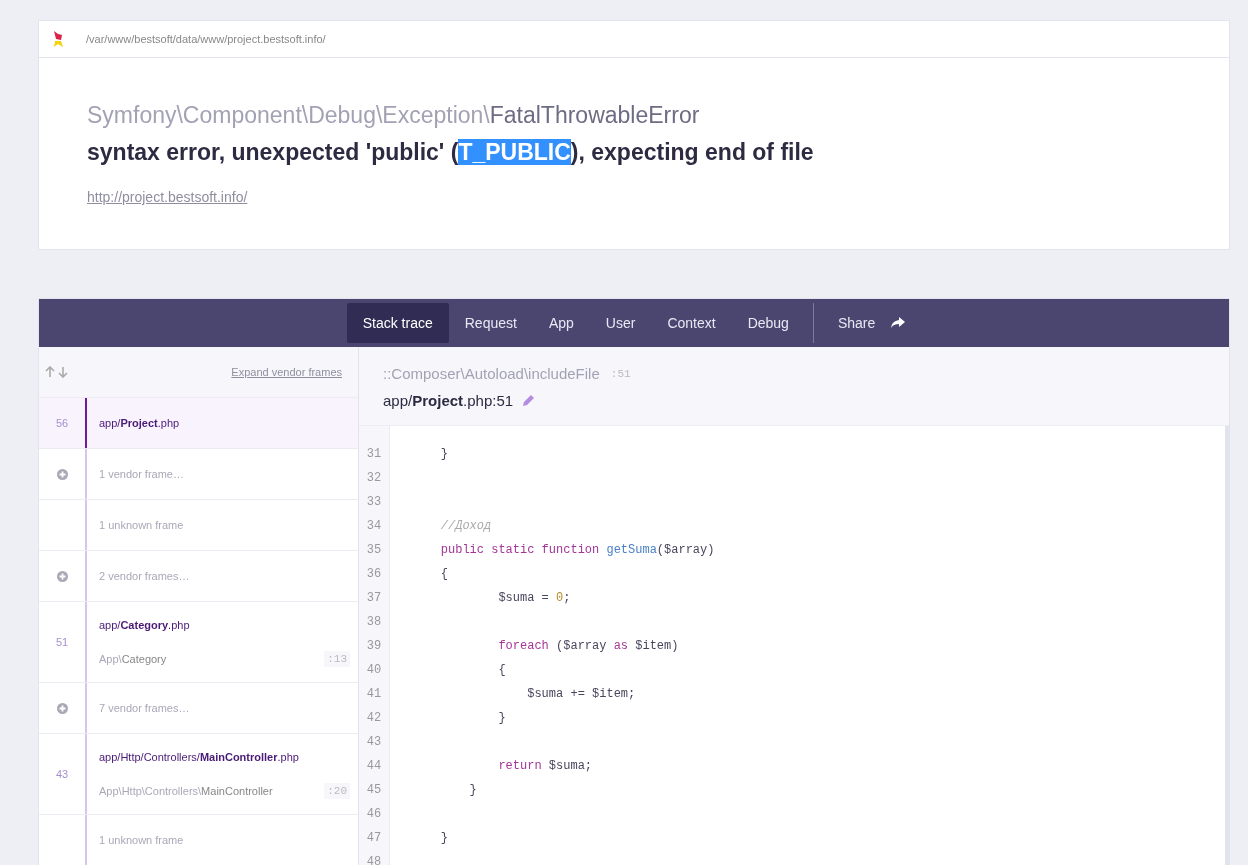 This screenshot has width=1248, height=865. Describe the element at coordinates (62, 642) in the screenshot. I see `frame-number: 51` at that location.